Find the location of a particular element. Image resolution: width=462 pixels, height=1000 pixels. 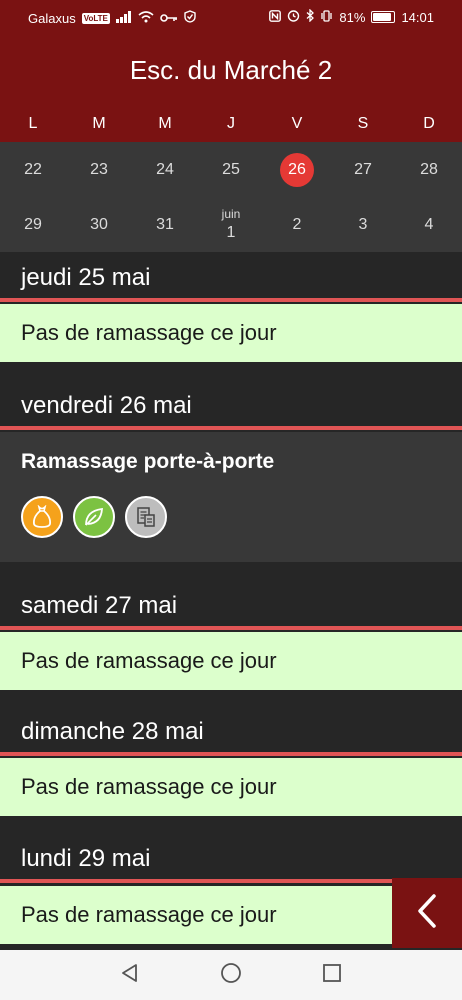

calendar-day-number: 23 is located at coordinates (99, 169).